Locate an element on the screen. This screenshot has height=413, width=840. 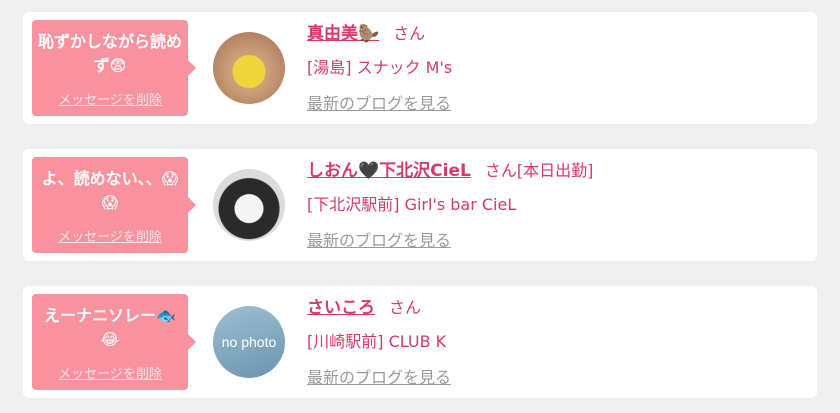
user-name-row: しおん🖤下北沢CieL さん[本日出勤] is located at coordinates (450, 171).